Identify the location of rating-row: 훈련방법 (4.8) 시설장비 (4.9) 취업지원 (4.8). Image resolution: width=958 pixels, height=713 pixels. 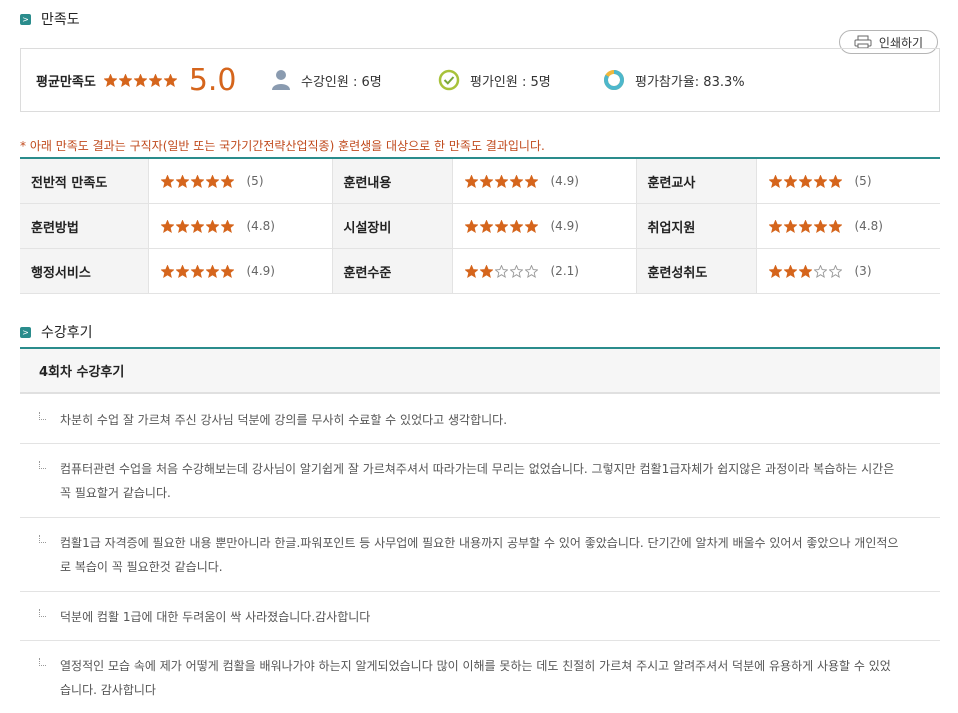
(480, 226).